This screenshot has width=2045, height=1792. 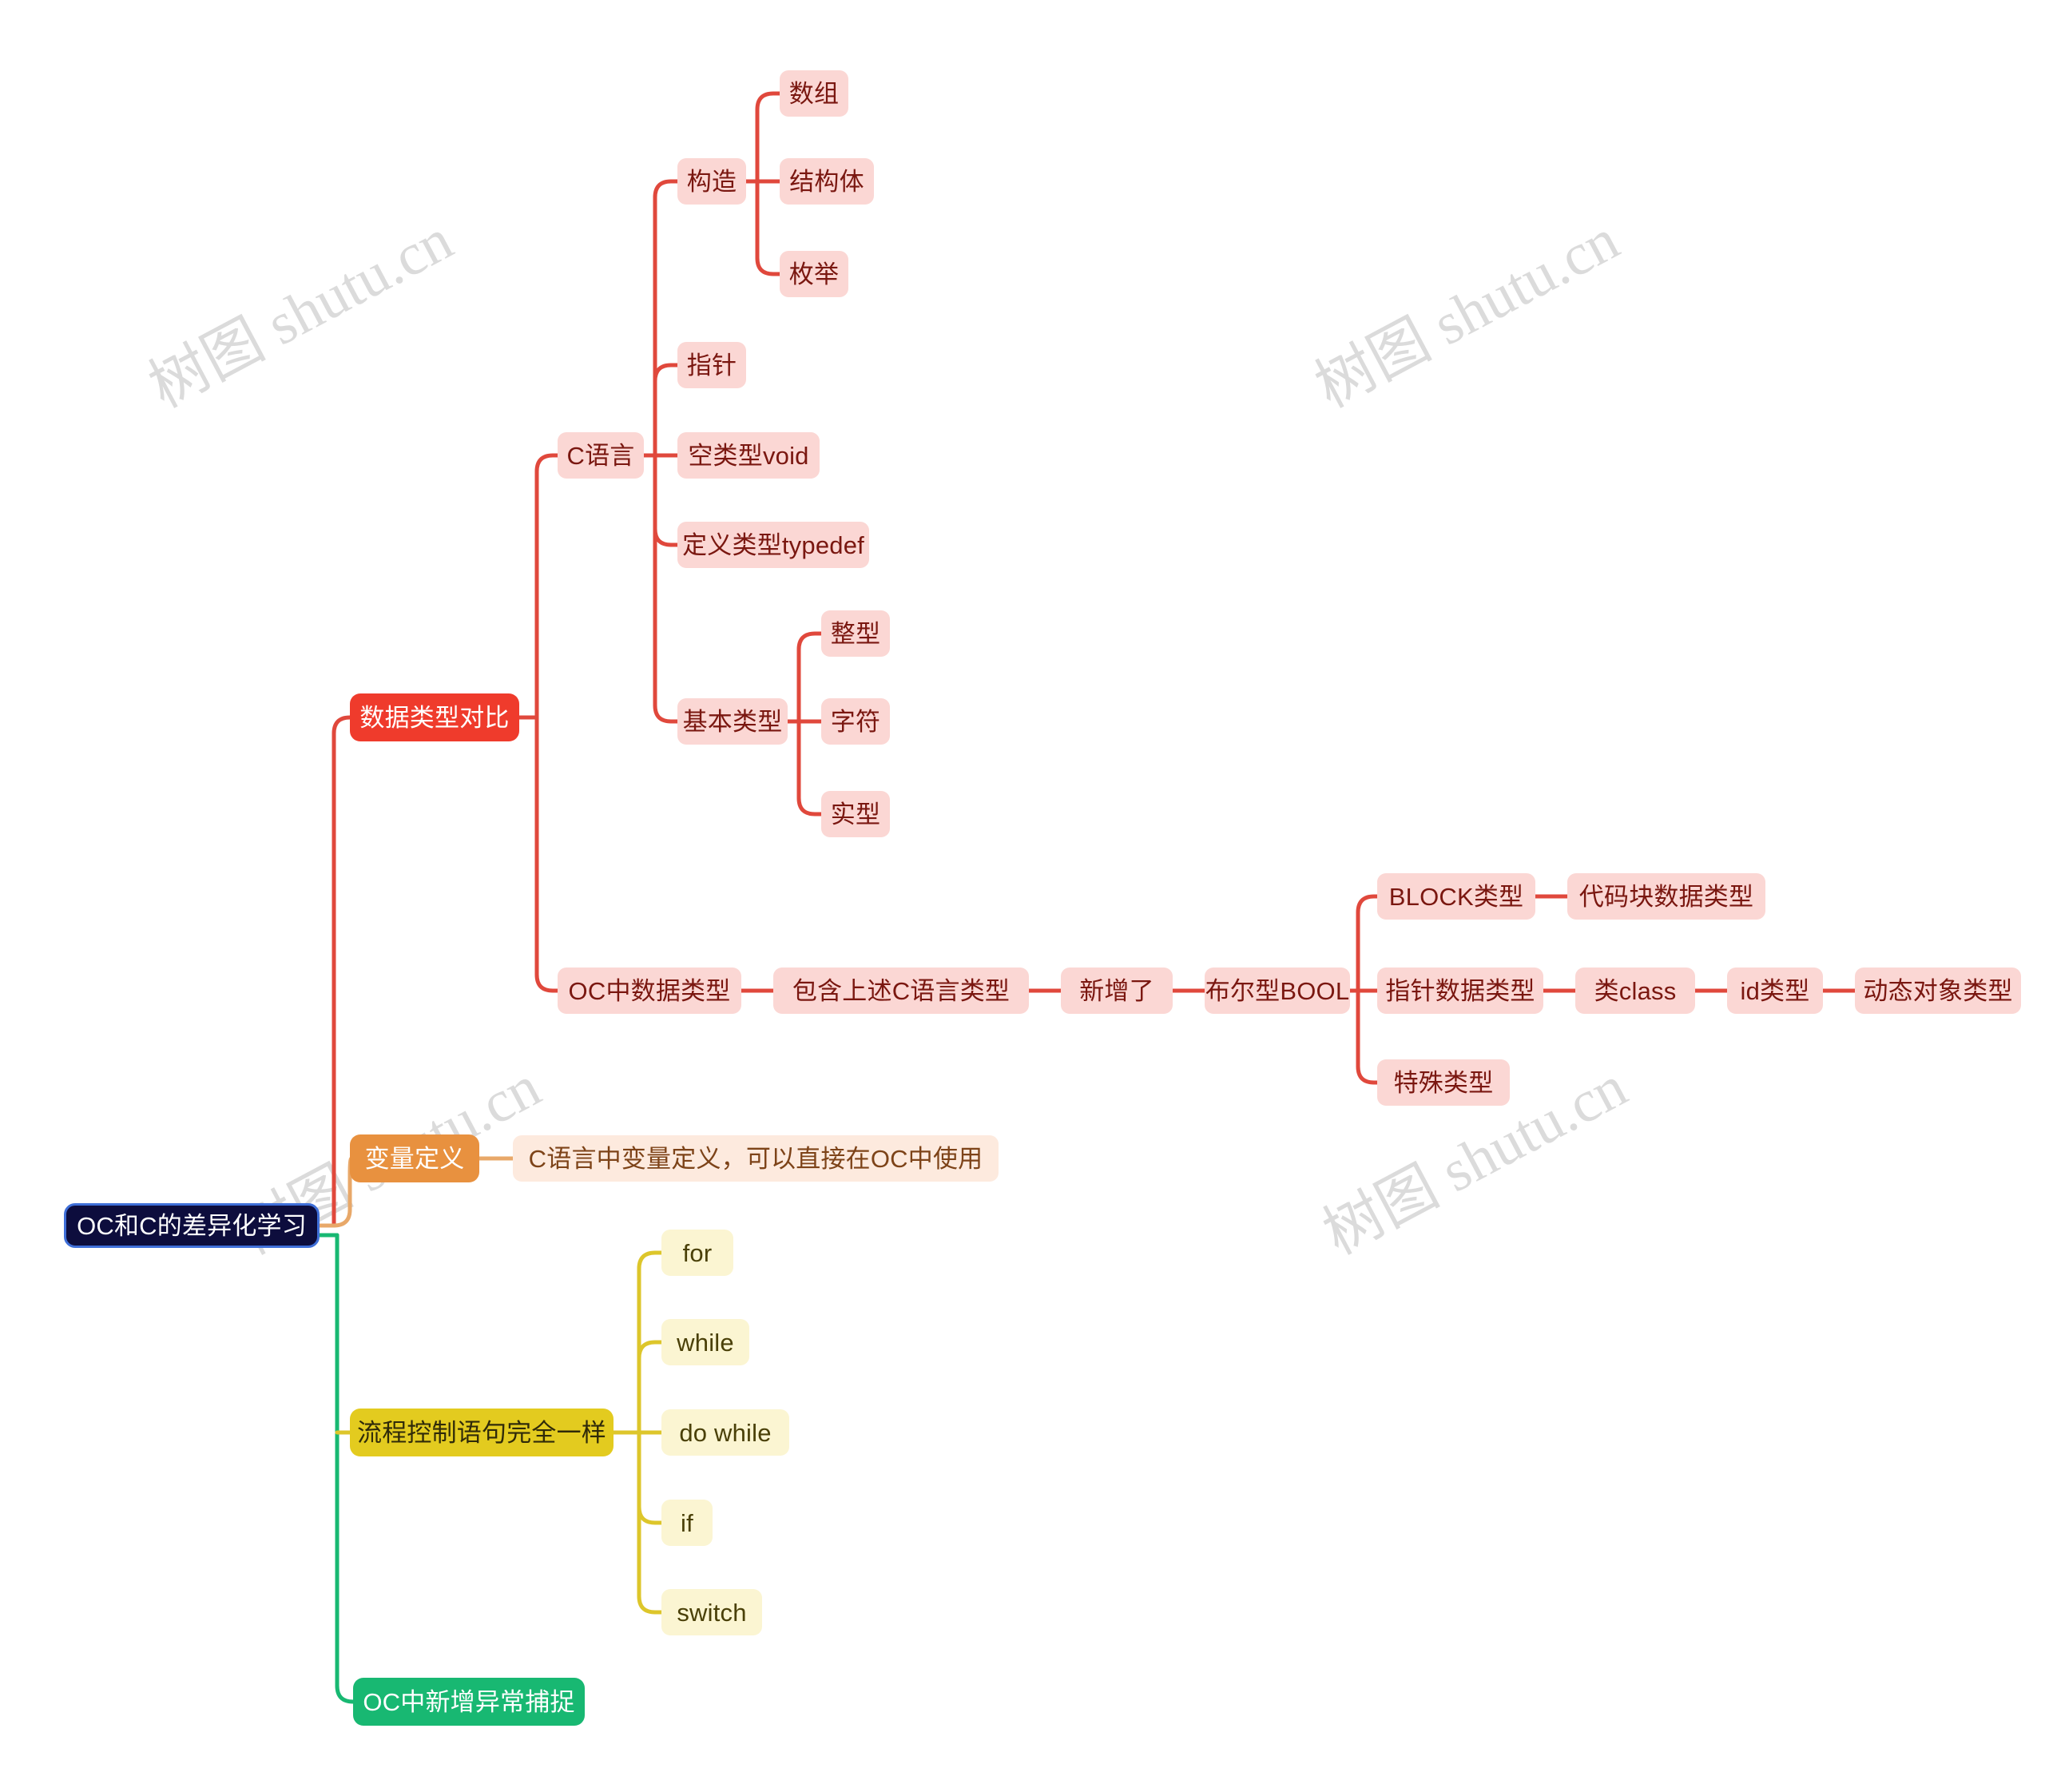 What do you see at coordinates (901, 991) in the screenshot?
I see `node-includes-c-types: 包含上述C语言类型` at bounding box center [901, 991].